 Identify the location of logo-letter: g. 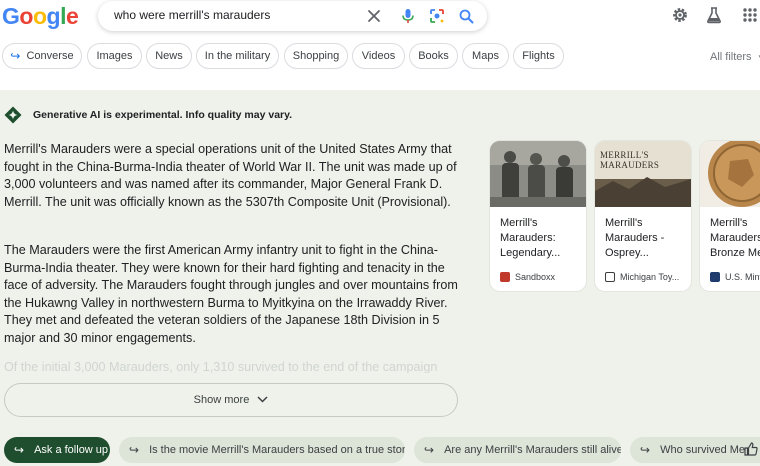
(53, 16).